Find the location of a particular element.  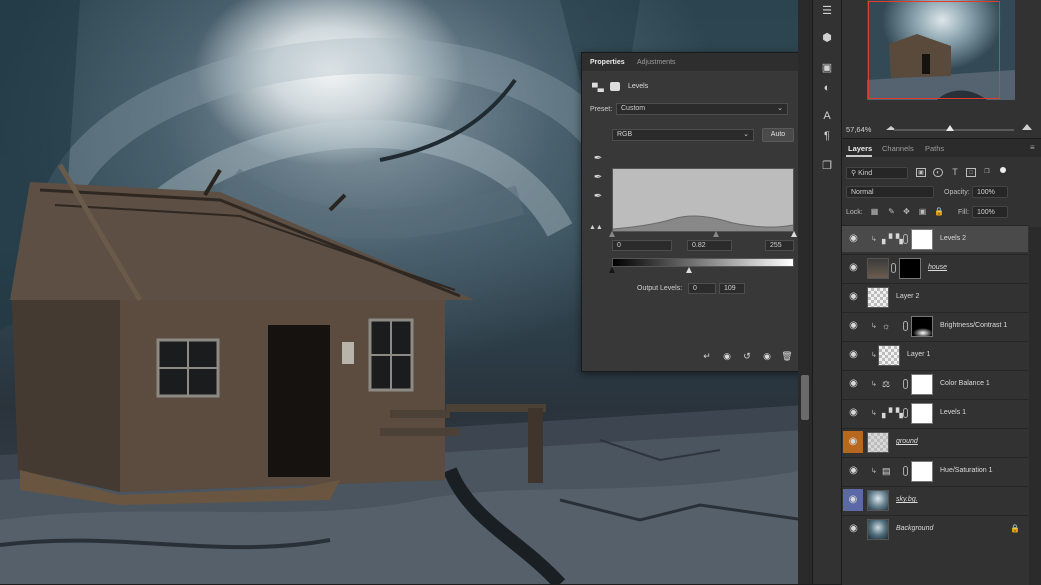

lock-transparent-pixels-icon: ▦ is located at coordinates (874, 211).